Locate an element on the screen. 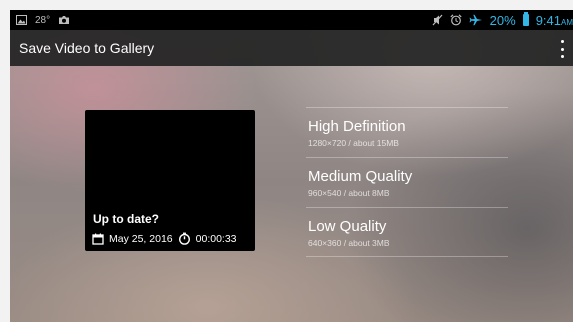  quality-option-medium: Medium Quality 960×540 / about 8MB is located at coordinates (407, 182).